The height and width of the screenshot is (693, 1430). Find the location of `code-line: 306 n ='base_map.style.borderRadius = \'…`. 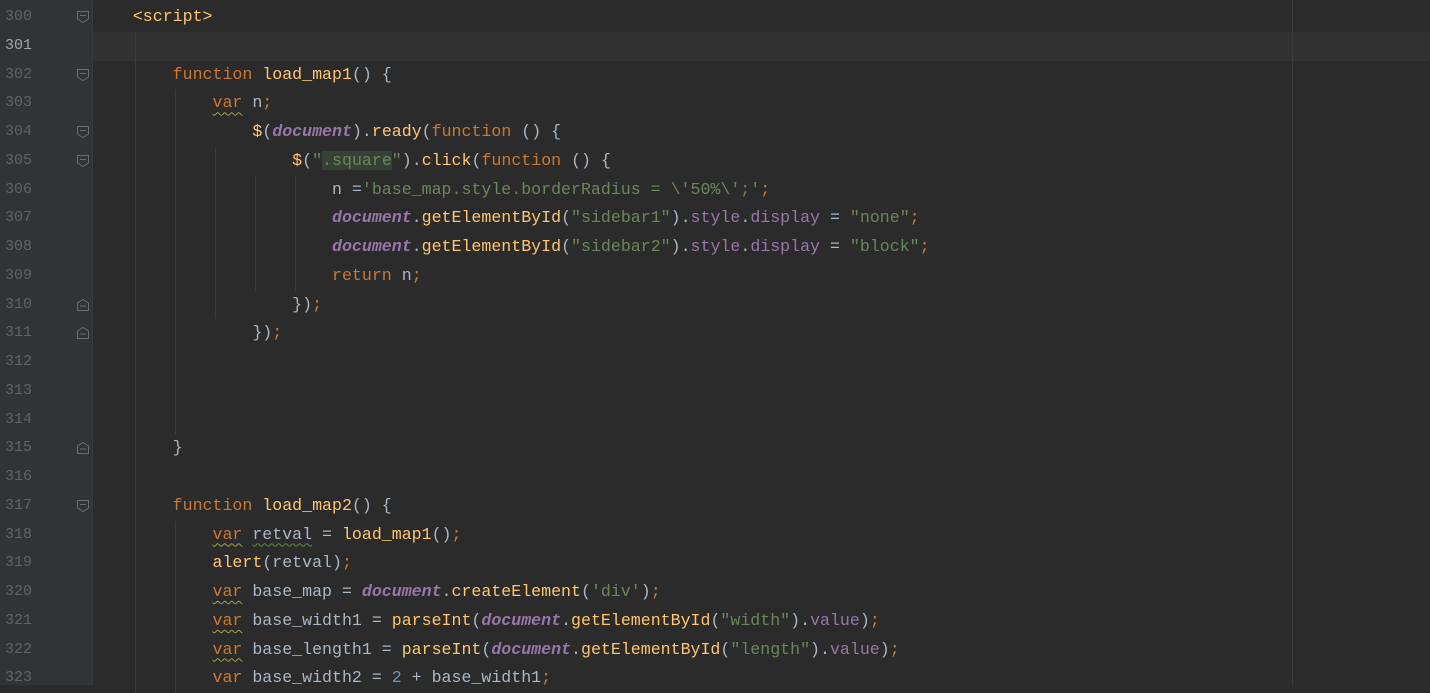

code-line: 306 n ='base_map.style.borderRadius = \'… is located at coordinates (715, 190).